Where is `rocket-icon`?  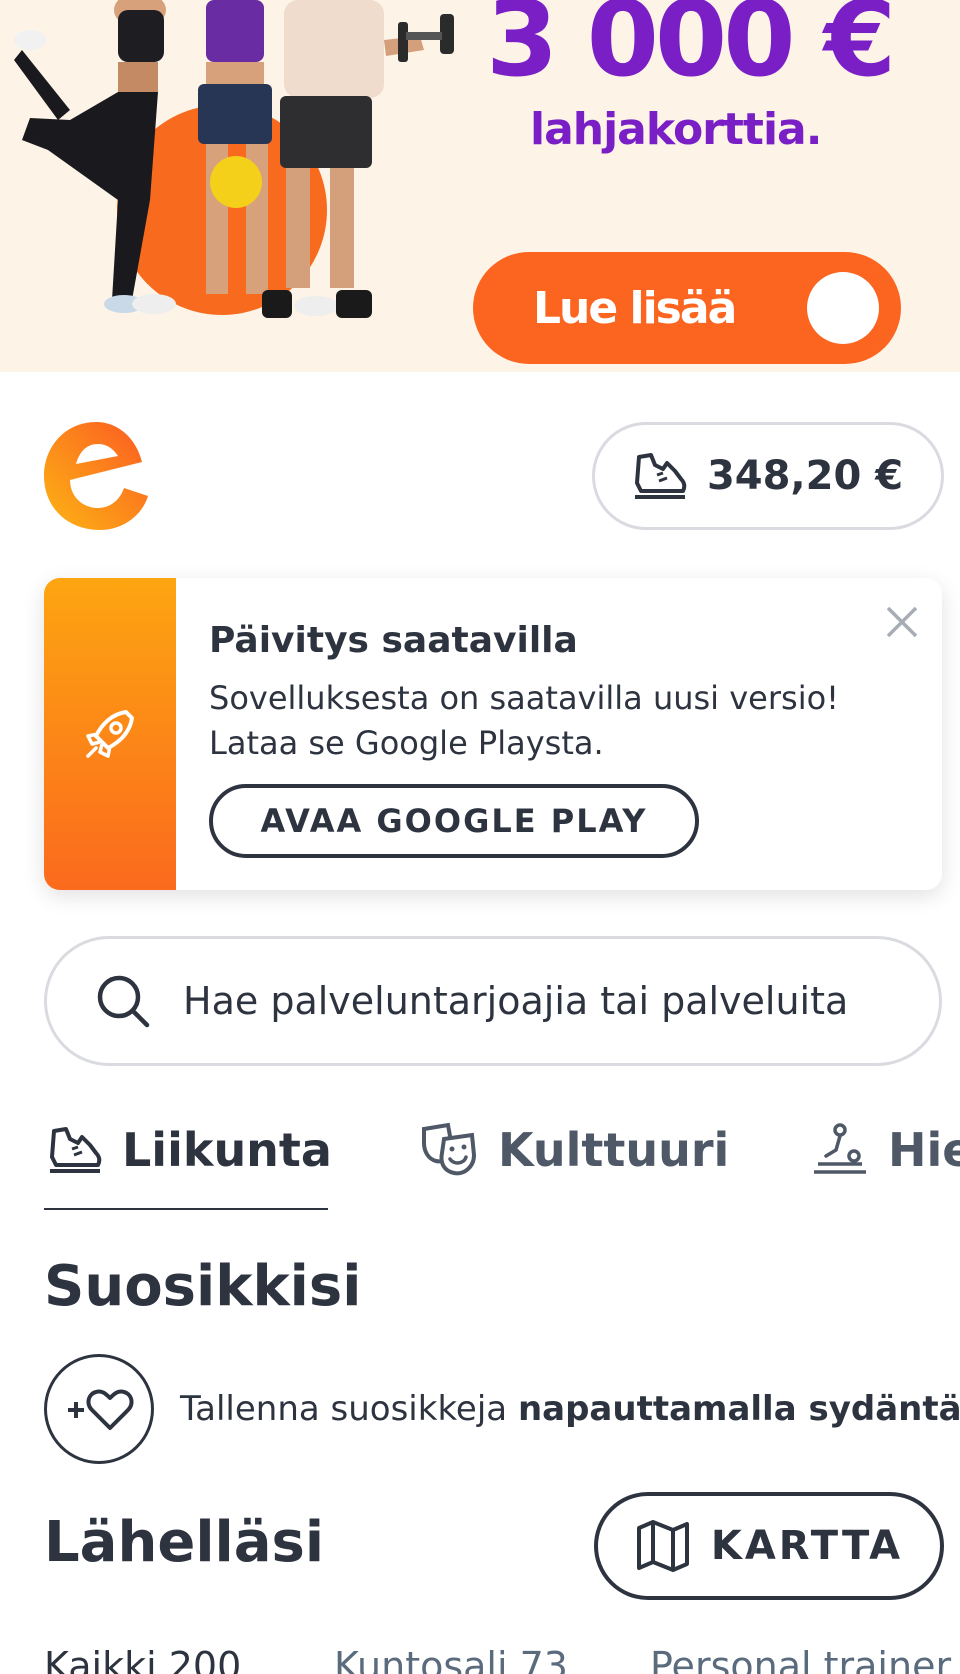
rocket-icon is located at coordinates (110, 734).